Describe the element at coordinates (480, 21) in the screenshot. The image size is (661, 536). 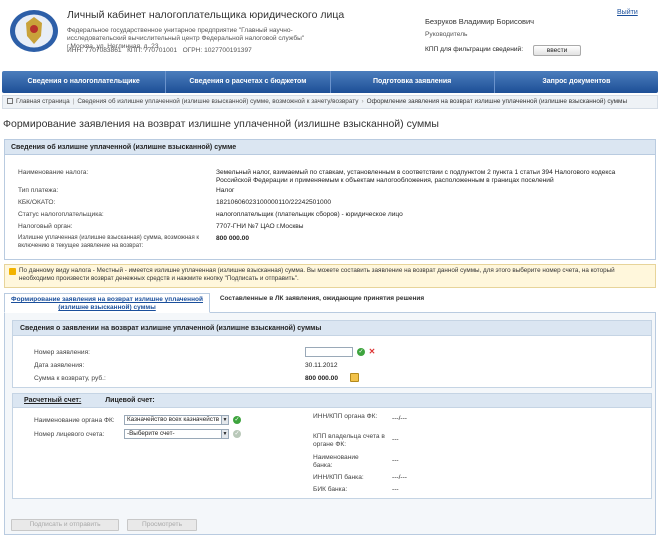
I see `user-name: Безруков Владимир Борисович` at that location.